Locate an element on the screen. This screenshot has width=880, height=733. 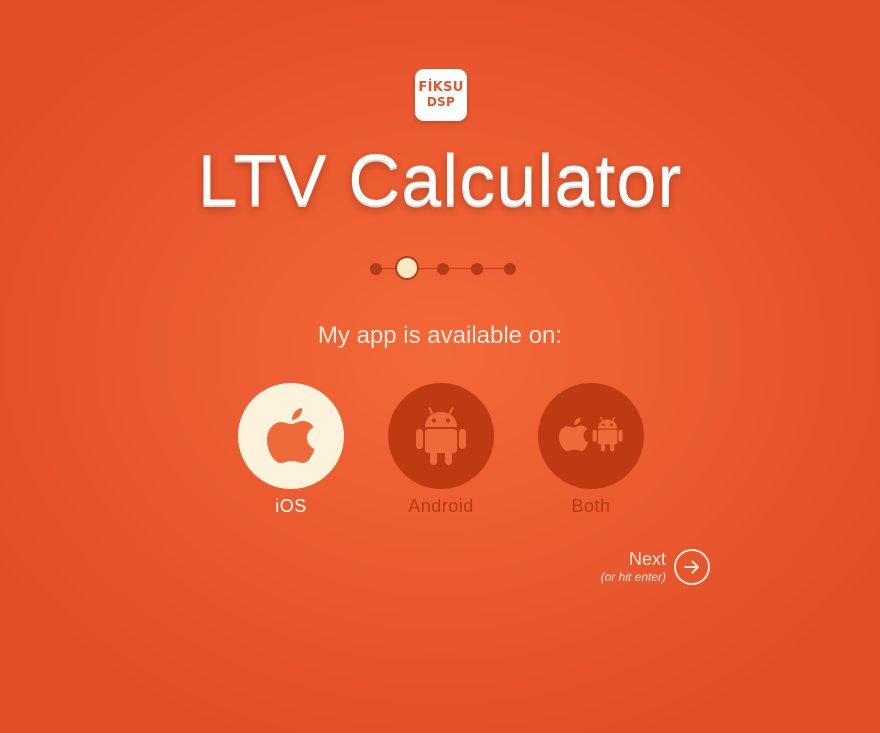
option-android: Android is located at coordinates (441, 450).